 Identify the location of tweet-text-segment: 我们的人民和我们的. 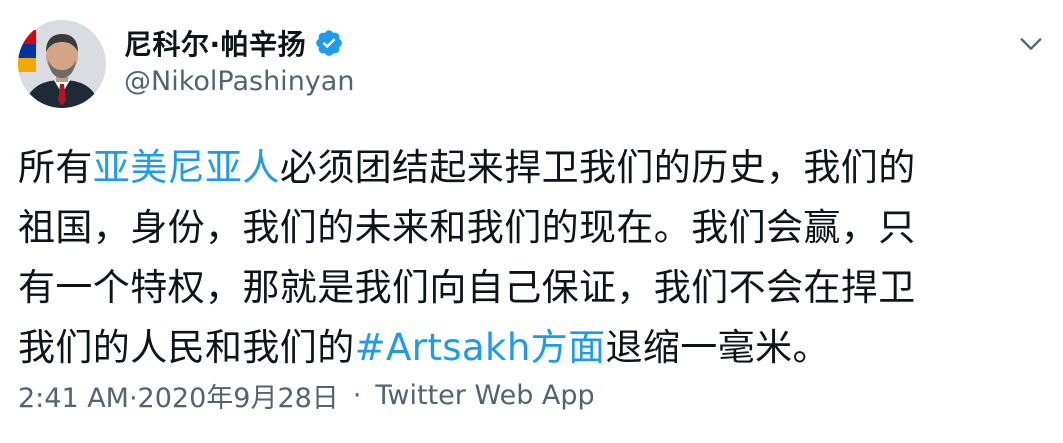
(186, 347).